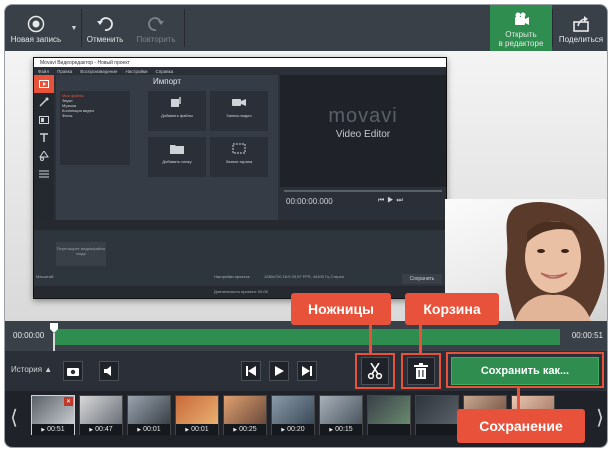 The image size is (612, 452). Describe the element at coordinates (363, 134) in the screenshot. I see `captured-product-name: Video Editor` at that location.